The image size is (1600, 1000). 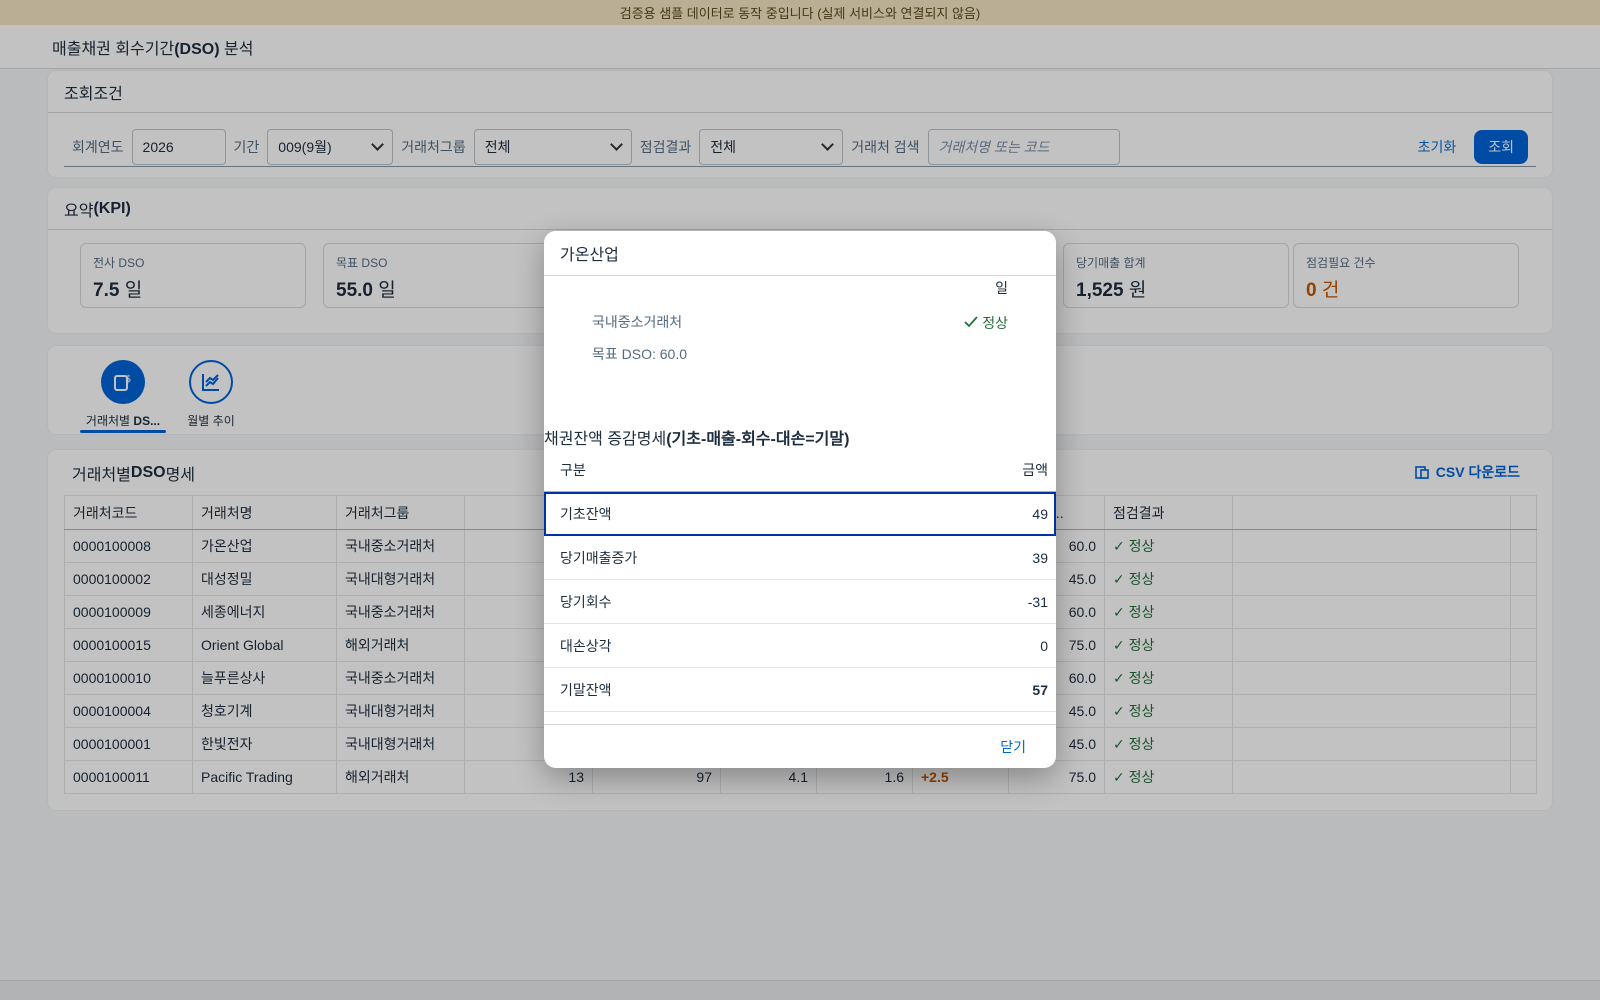 What do you see at coordinates (640, 354) in the screenshot?
I see `target-dso-text: 목표 DSO: 60.0` at bounding box center [640, 354].